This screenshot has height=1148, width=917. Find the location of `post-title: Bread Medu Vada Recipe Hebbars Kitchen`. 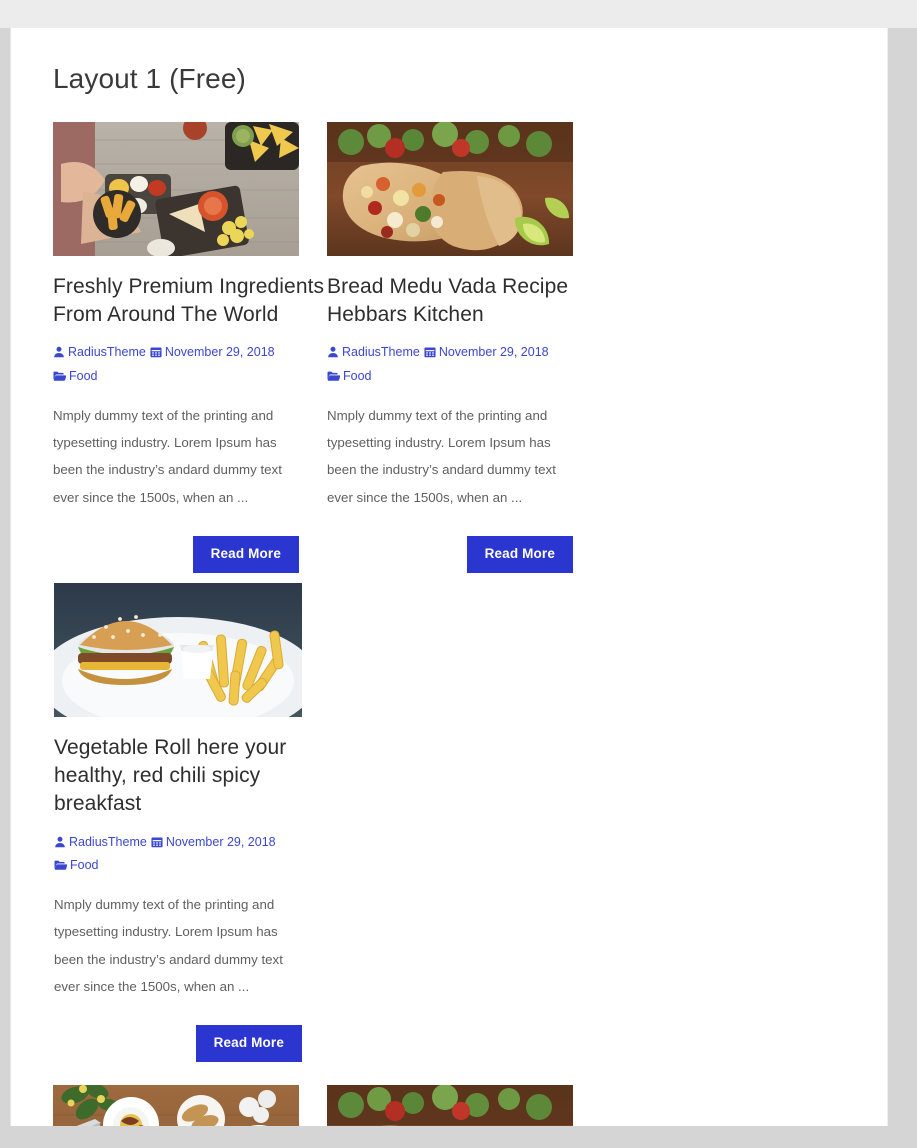

post-title: Bread Medu Vada Recipe Hebbars Kitchen is located at coordinates (463, 301).